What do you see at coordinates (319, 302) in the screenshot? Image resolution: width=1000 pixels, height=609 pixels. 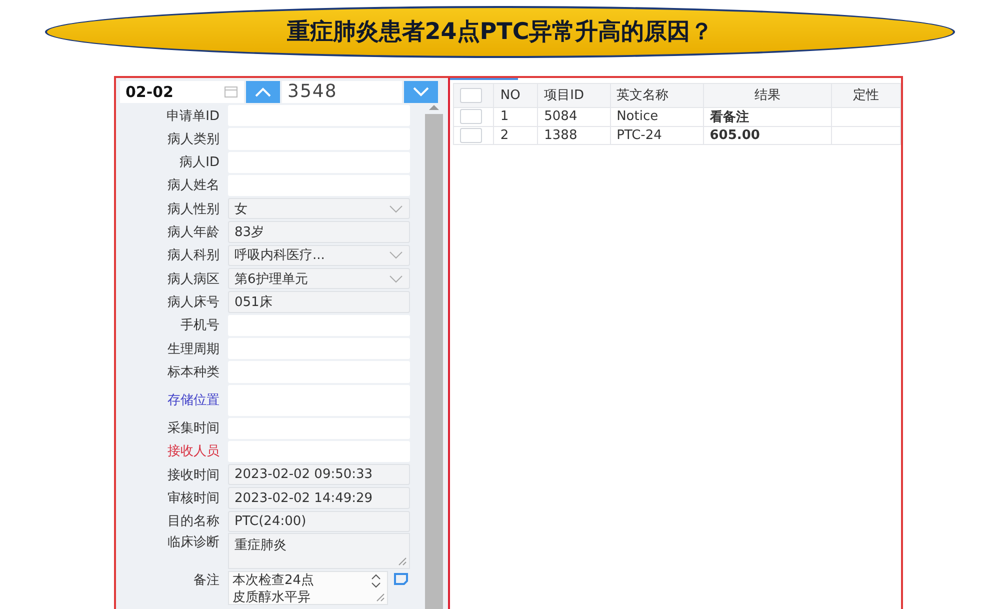 I see `text-field: 051床` at bounding box center [319, 302].